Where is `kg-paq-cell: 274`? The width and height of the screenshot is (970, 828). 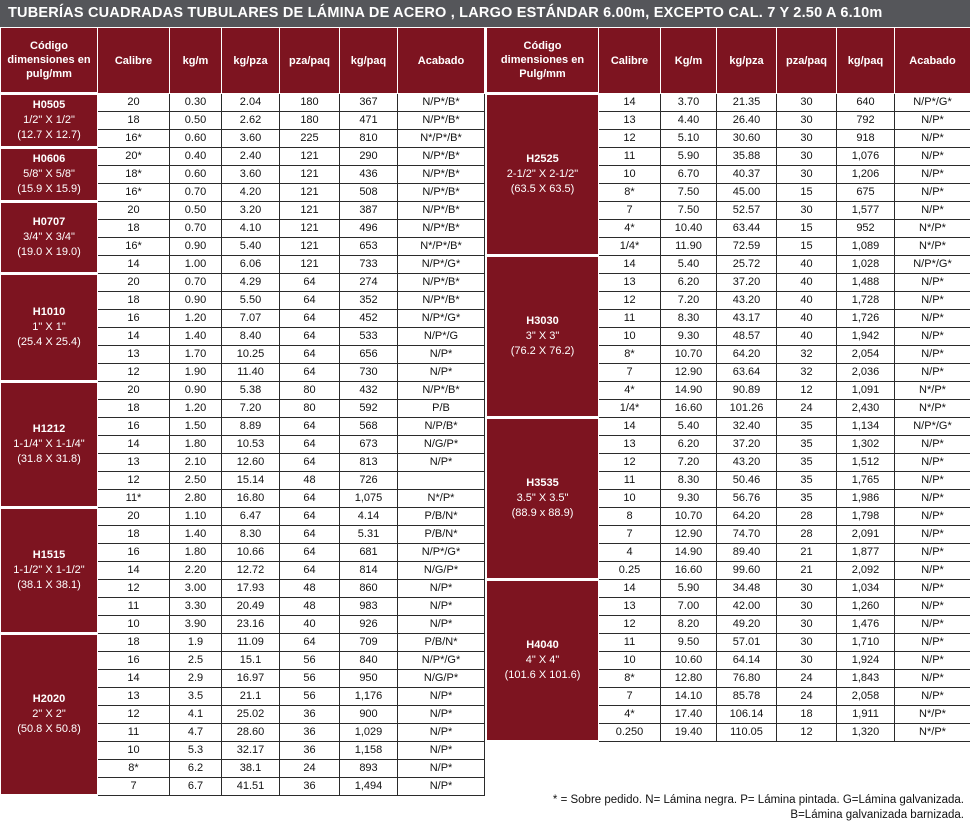
kg-paq-cell: 274 is located at coordinates (368, 282).